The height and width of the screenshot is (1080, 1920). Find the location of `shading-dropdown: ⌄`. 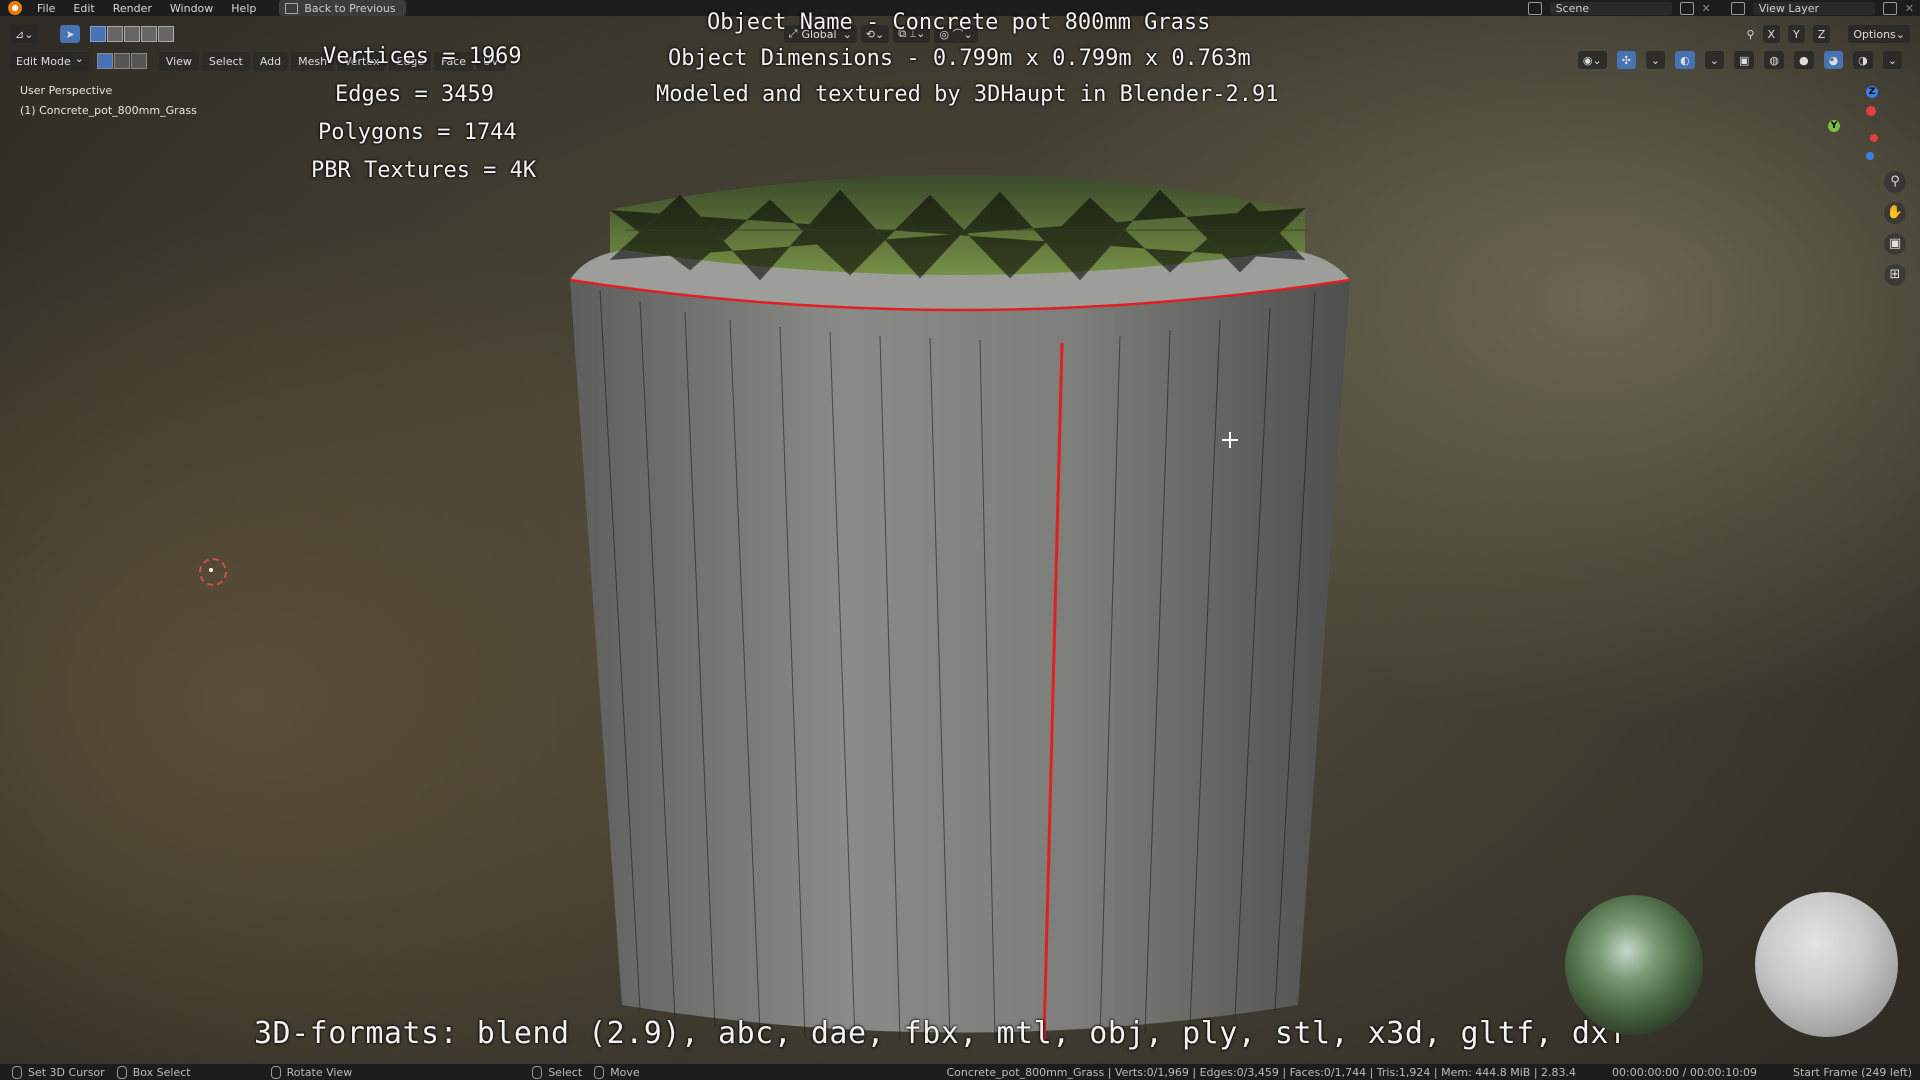

shading-dropdown: ⌄ is located at coordinates (1892, 60).